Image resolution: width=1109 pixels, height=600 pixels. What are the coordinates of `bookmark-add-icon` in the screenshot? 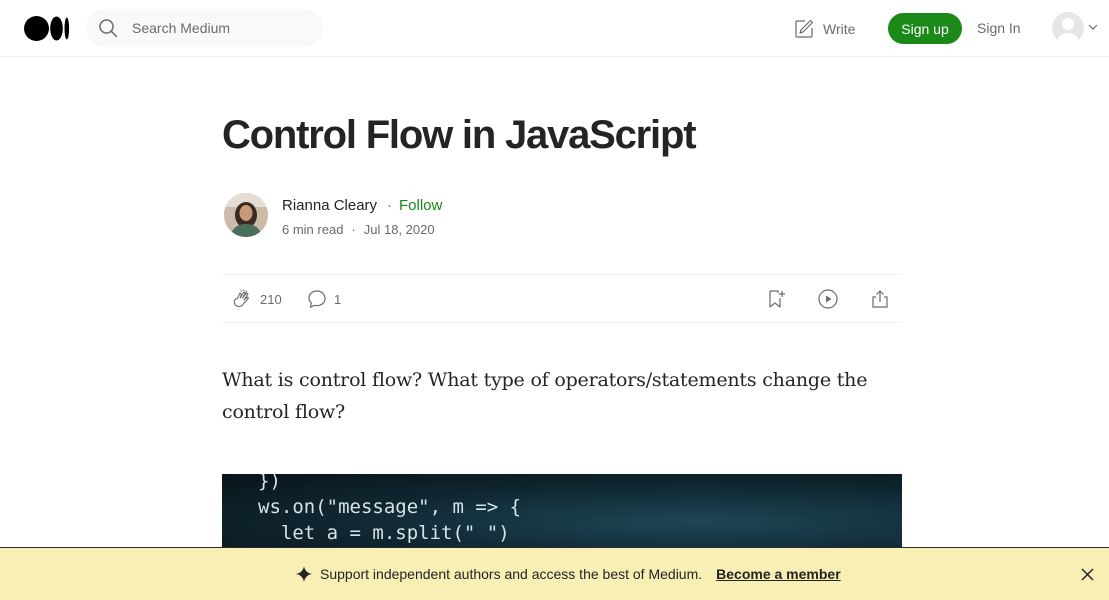 It's located at (776, 299).